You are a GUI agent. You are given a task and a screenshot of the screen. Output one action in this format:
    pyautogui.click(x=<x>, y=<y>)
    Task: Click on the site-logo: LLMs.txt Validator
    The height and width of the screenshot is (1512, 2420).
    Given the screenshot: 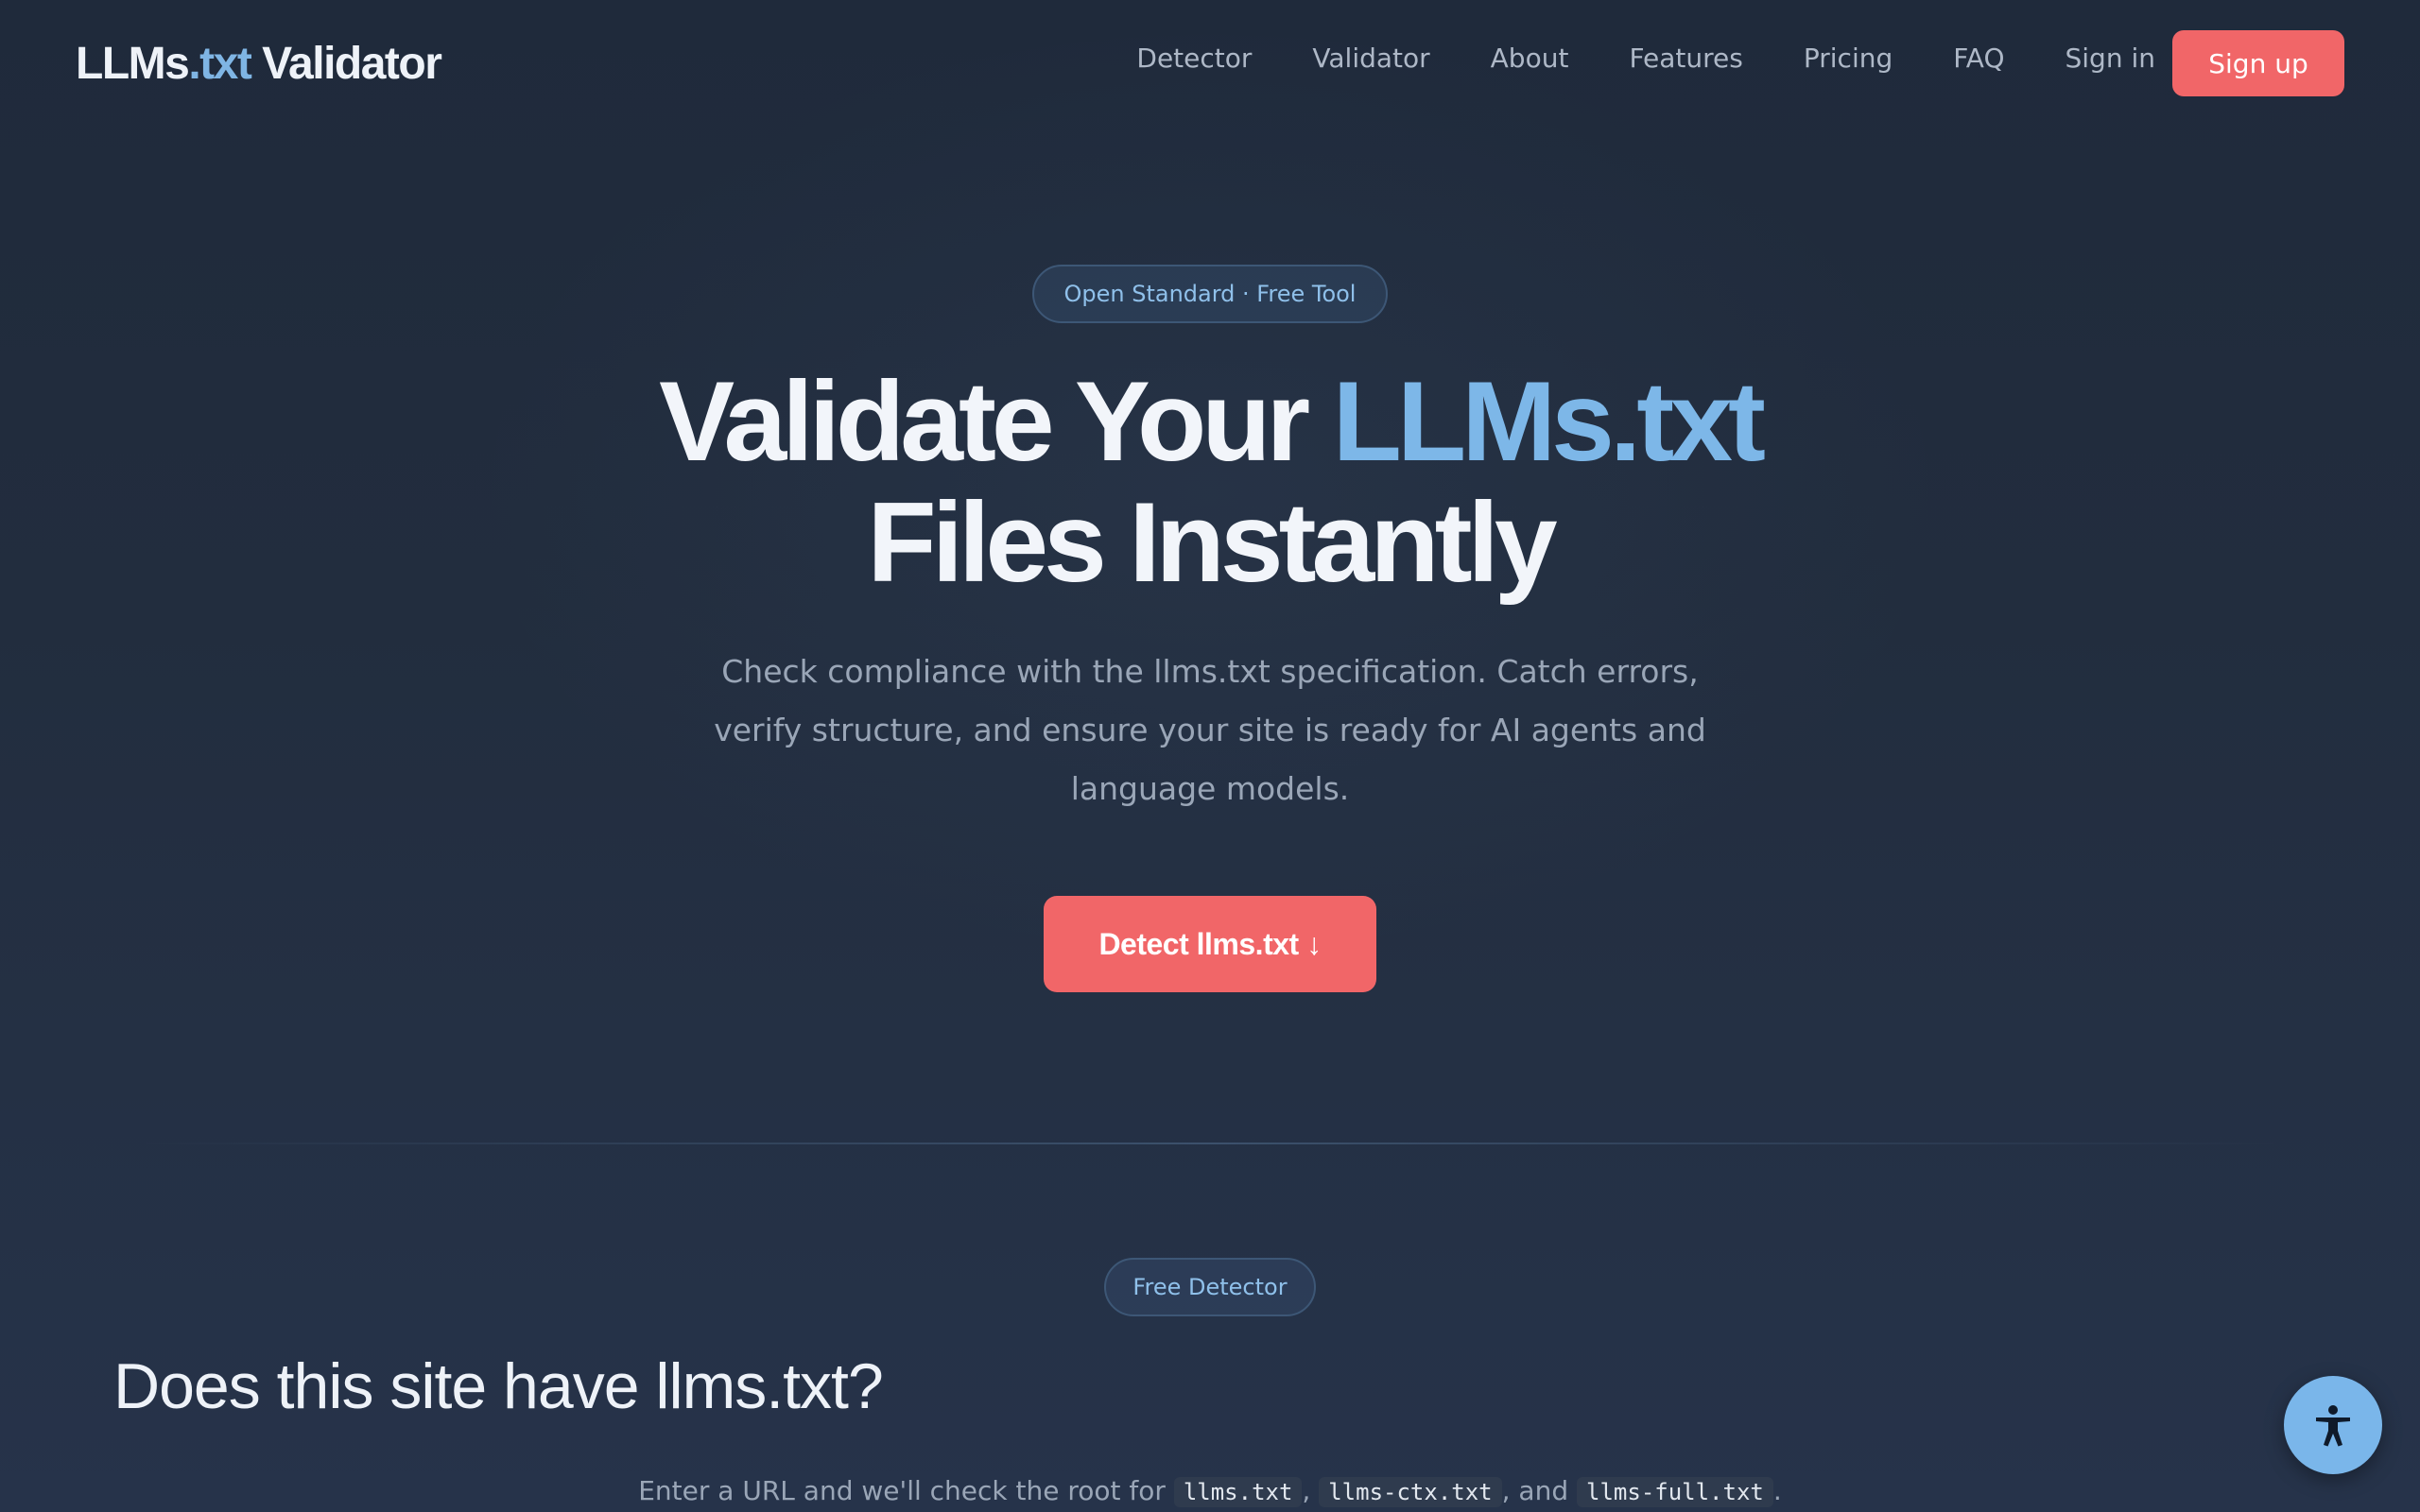 What is the action you would take?
    pyautogui.click(x=259, y=64)
    